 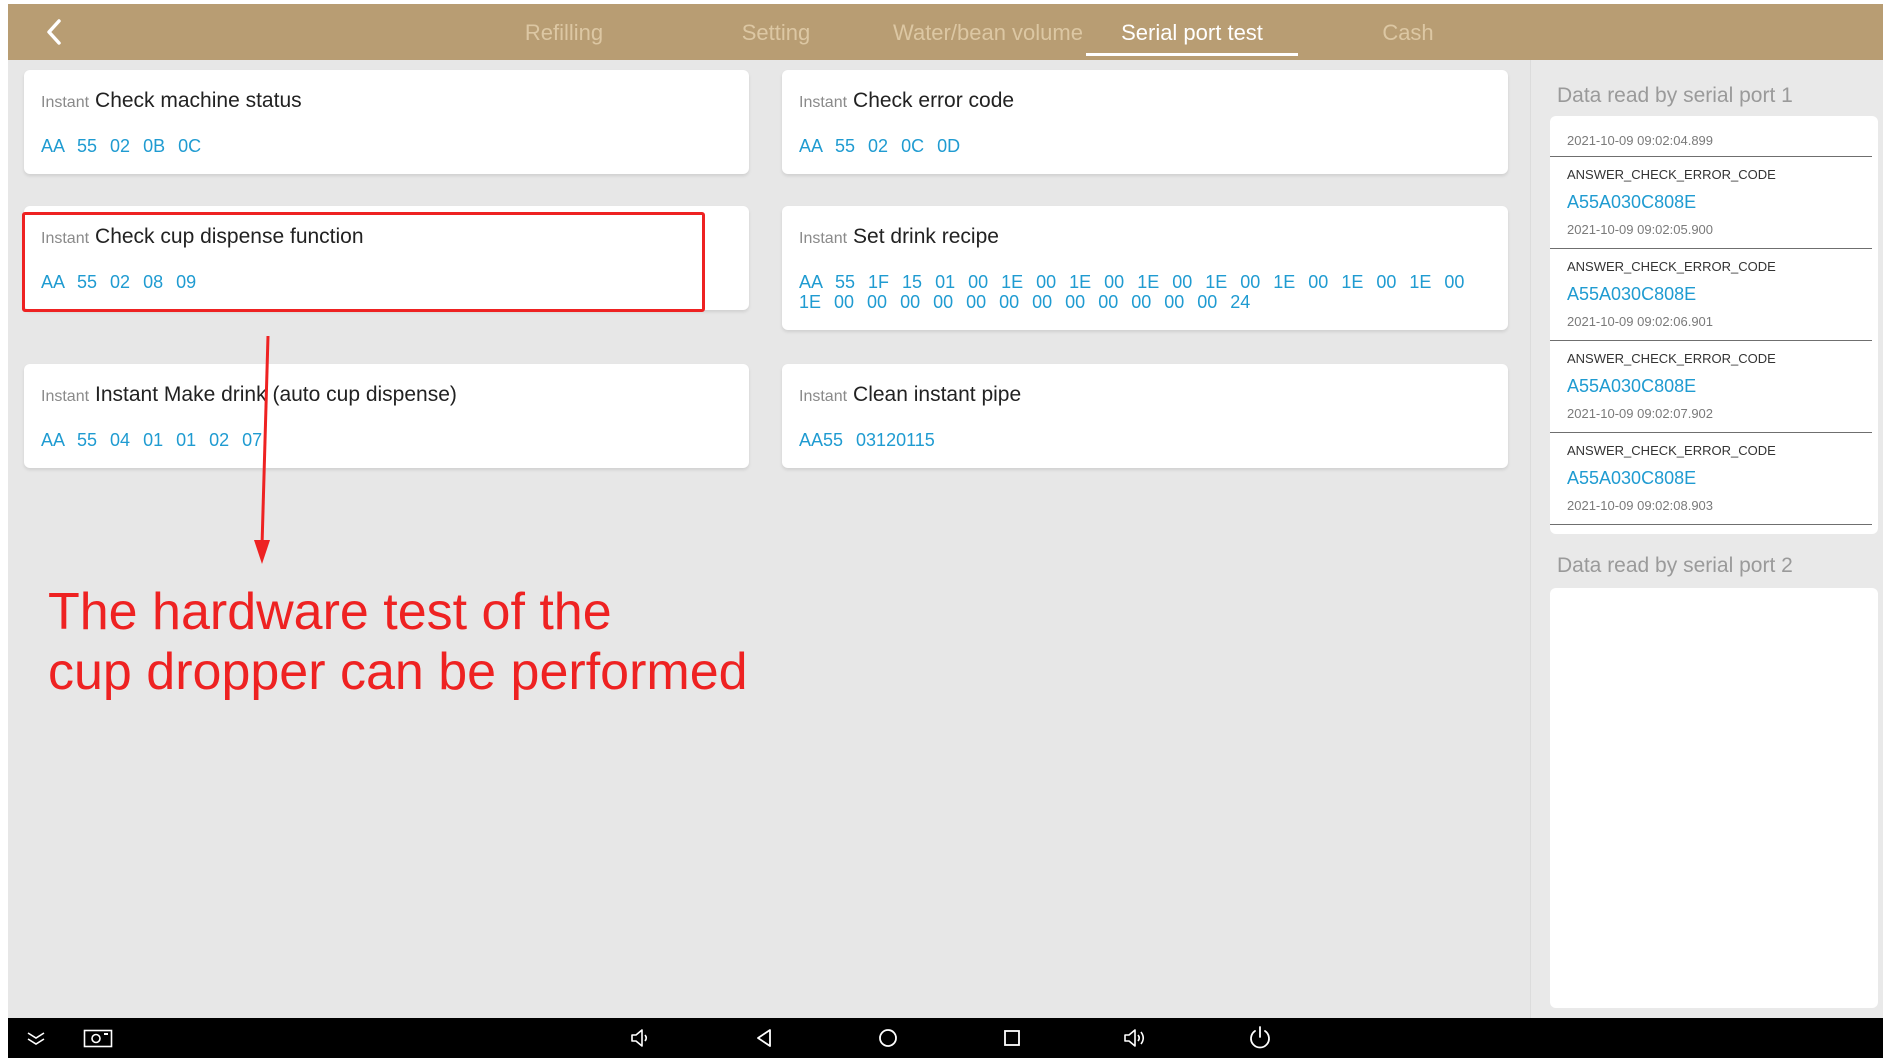 I want to click on card-title: Instant Check error code, so click(x=906, y=101).